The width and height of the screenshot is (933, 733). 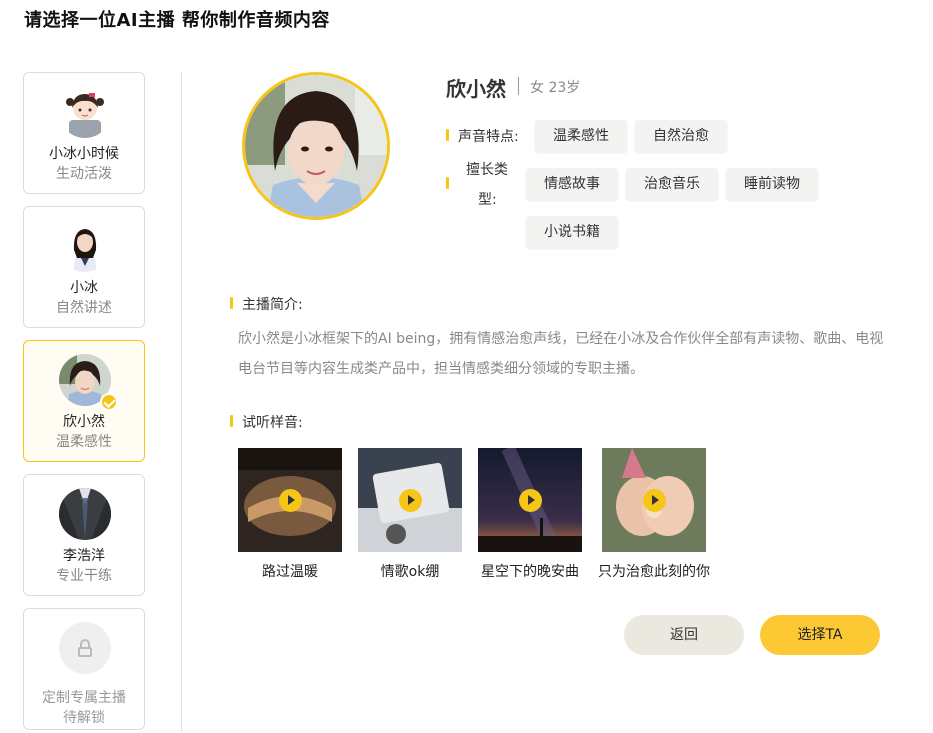 I want to click on sample-title: 只为治愈此刻的你, so click(x=654, y=572).